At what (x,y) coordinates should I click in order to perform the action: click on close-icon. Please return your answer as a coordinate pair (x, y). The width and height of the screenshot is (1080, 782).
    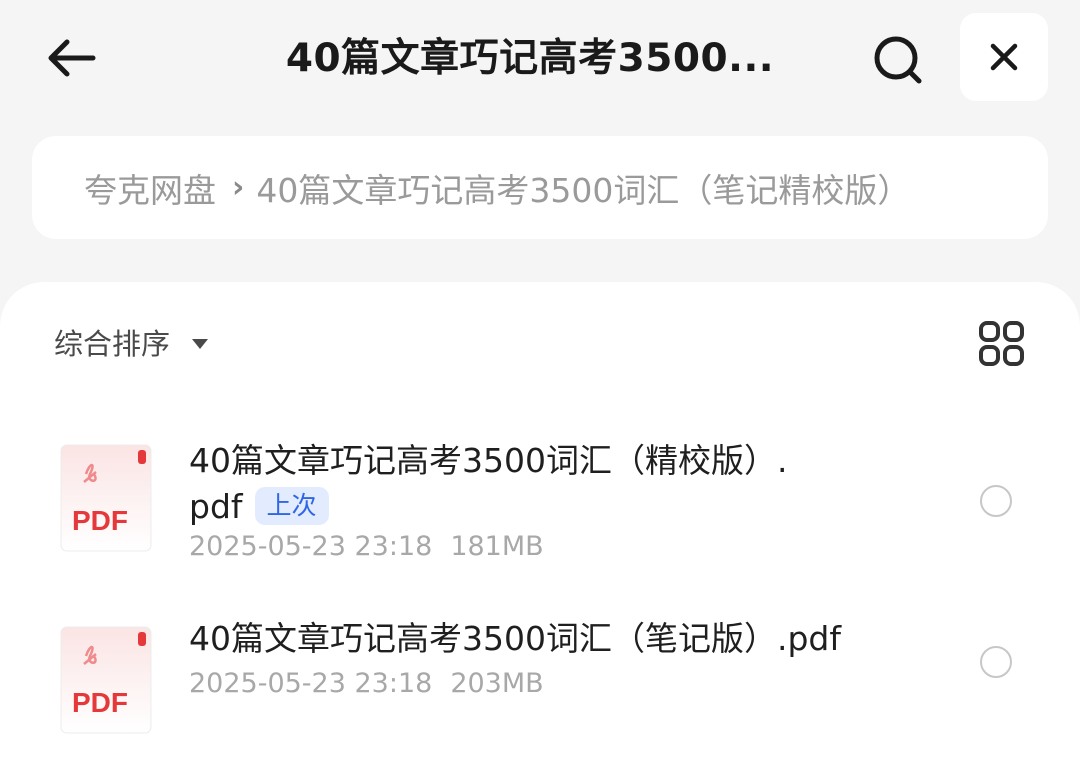
    Looking at the image, I should click on (1004, 57).